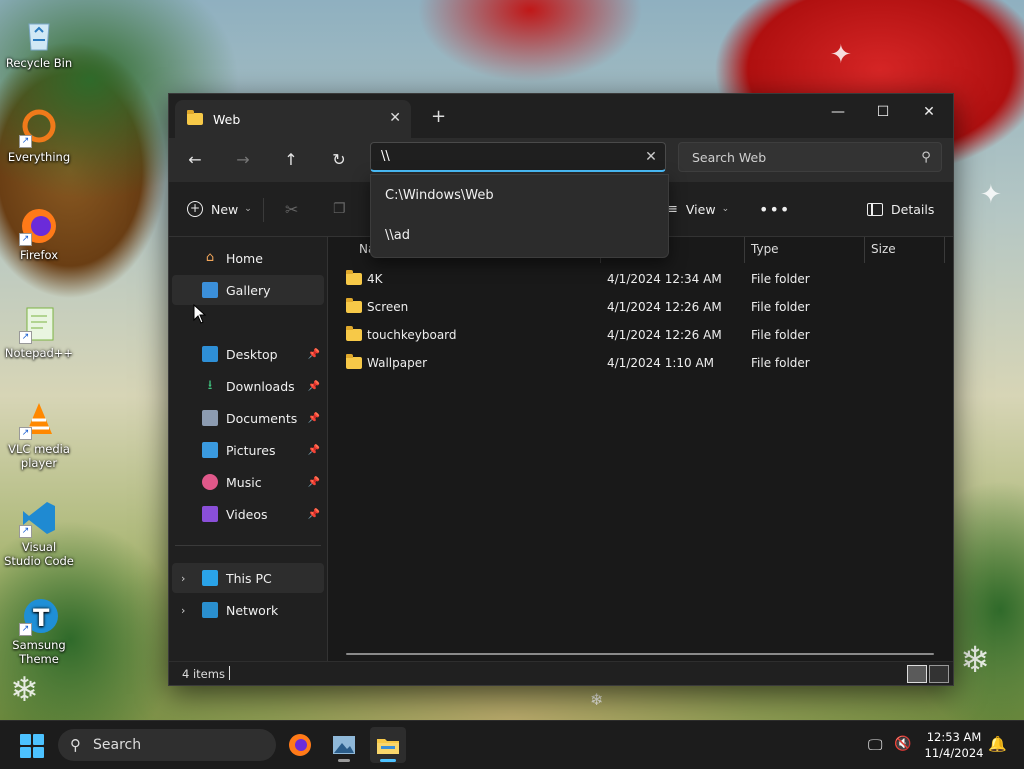 Image resolution: width=1024 pixels, height=769 pixels. Describe the element at coordinates (339, 160) in the screenshot. I see `refresh-icon: ↻` at that location.